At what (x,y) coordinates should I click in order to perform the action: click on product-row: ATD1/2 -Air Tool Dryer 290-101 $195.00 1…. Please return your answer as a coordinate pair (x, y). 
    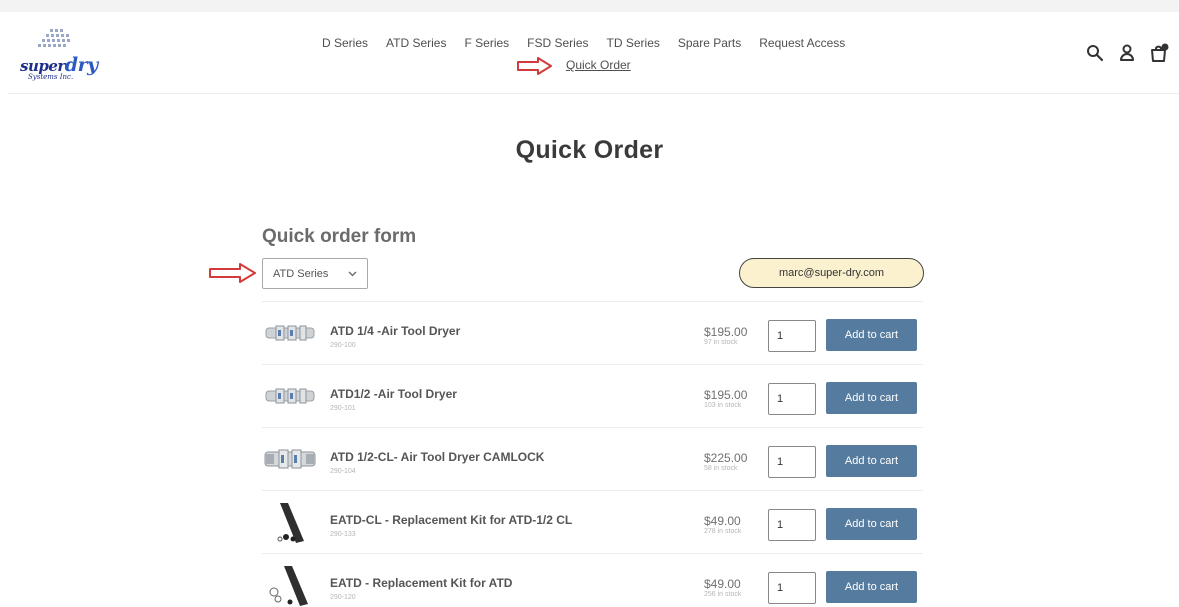
    Looking at the image, I should click on (592, 395).